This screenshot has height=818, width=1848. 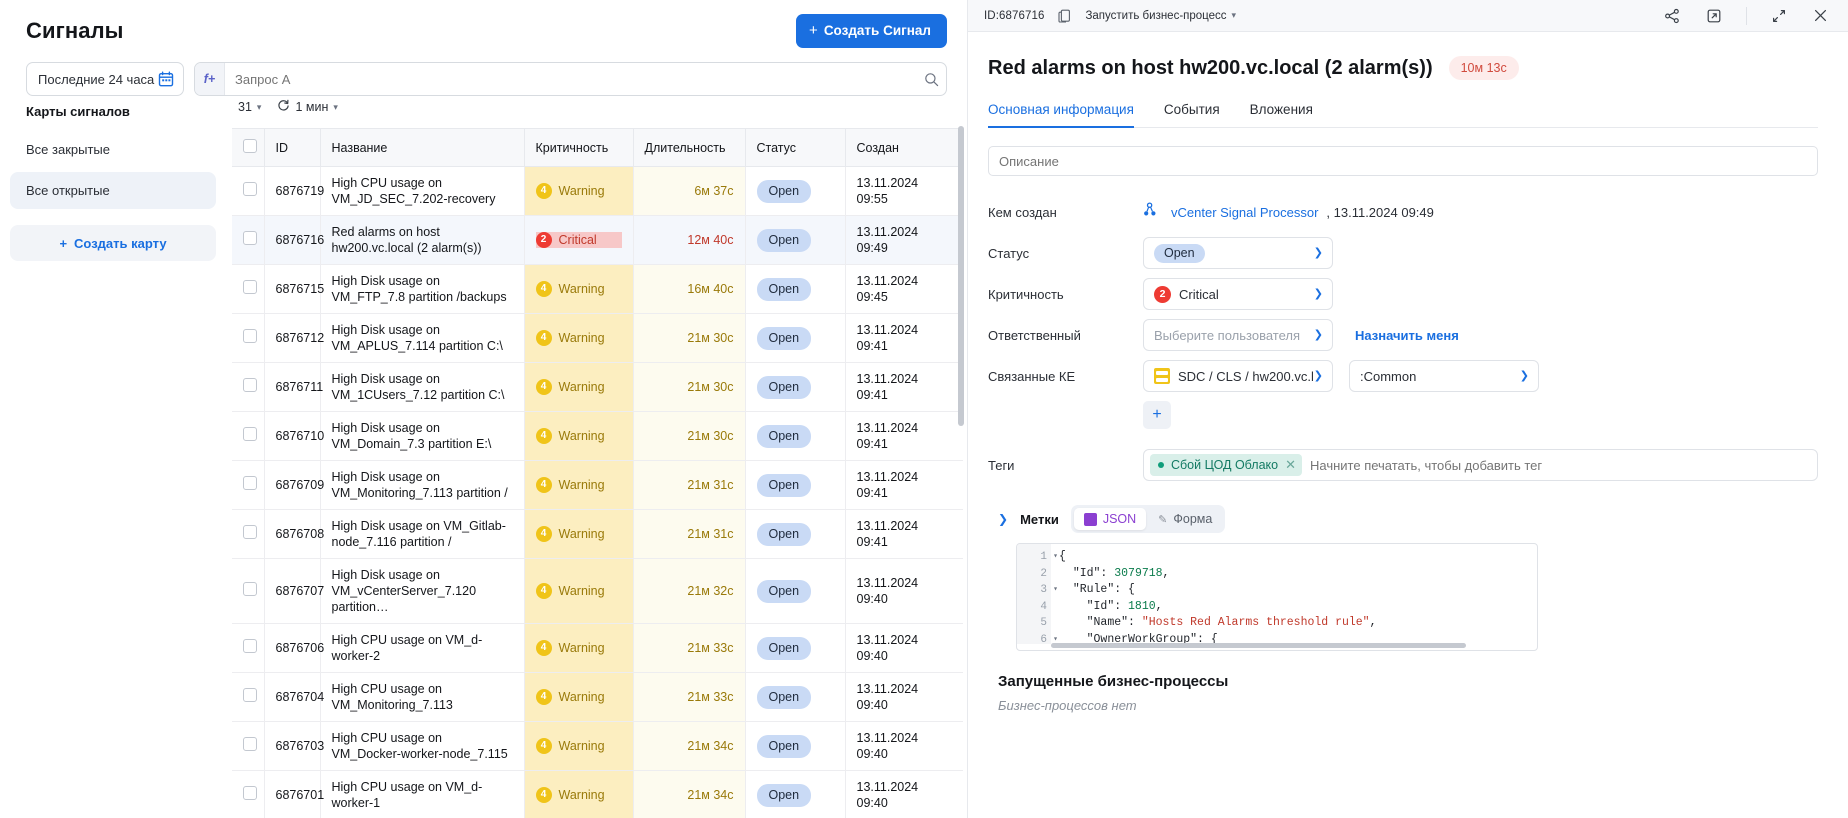 What do you see at coordinates (1672, 16) in the screenshot?
I see `share-icon` at bounding box center [1672, 16].